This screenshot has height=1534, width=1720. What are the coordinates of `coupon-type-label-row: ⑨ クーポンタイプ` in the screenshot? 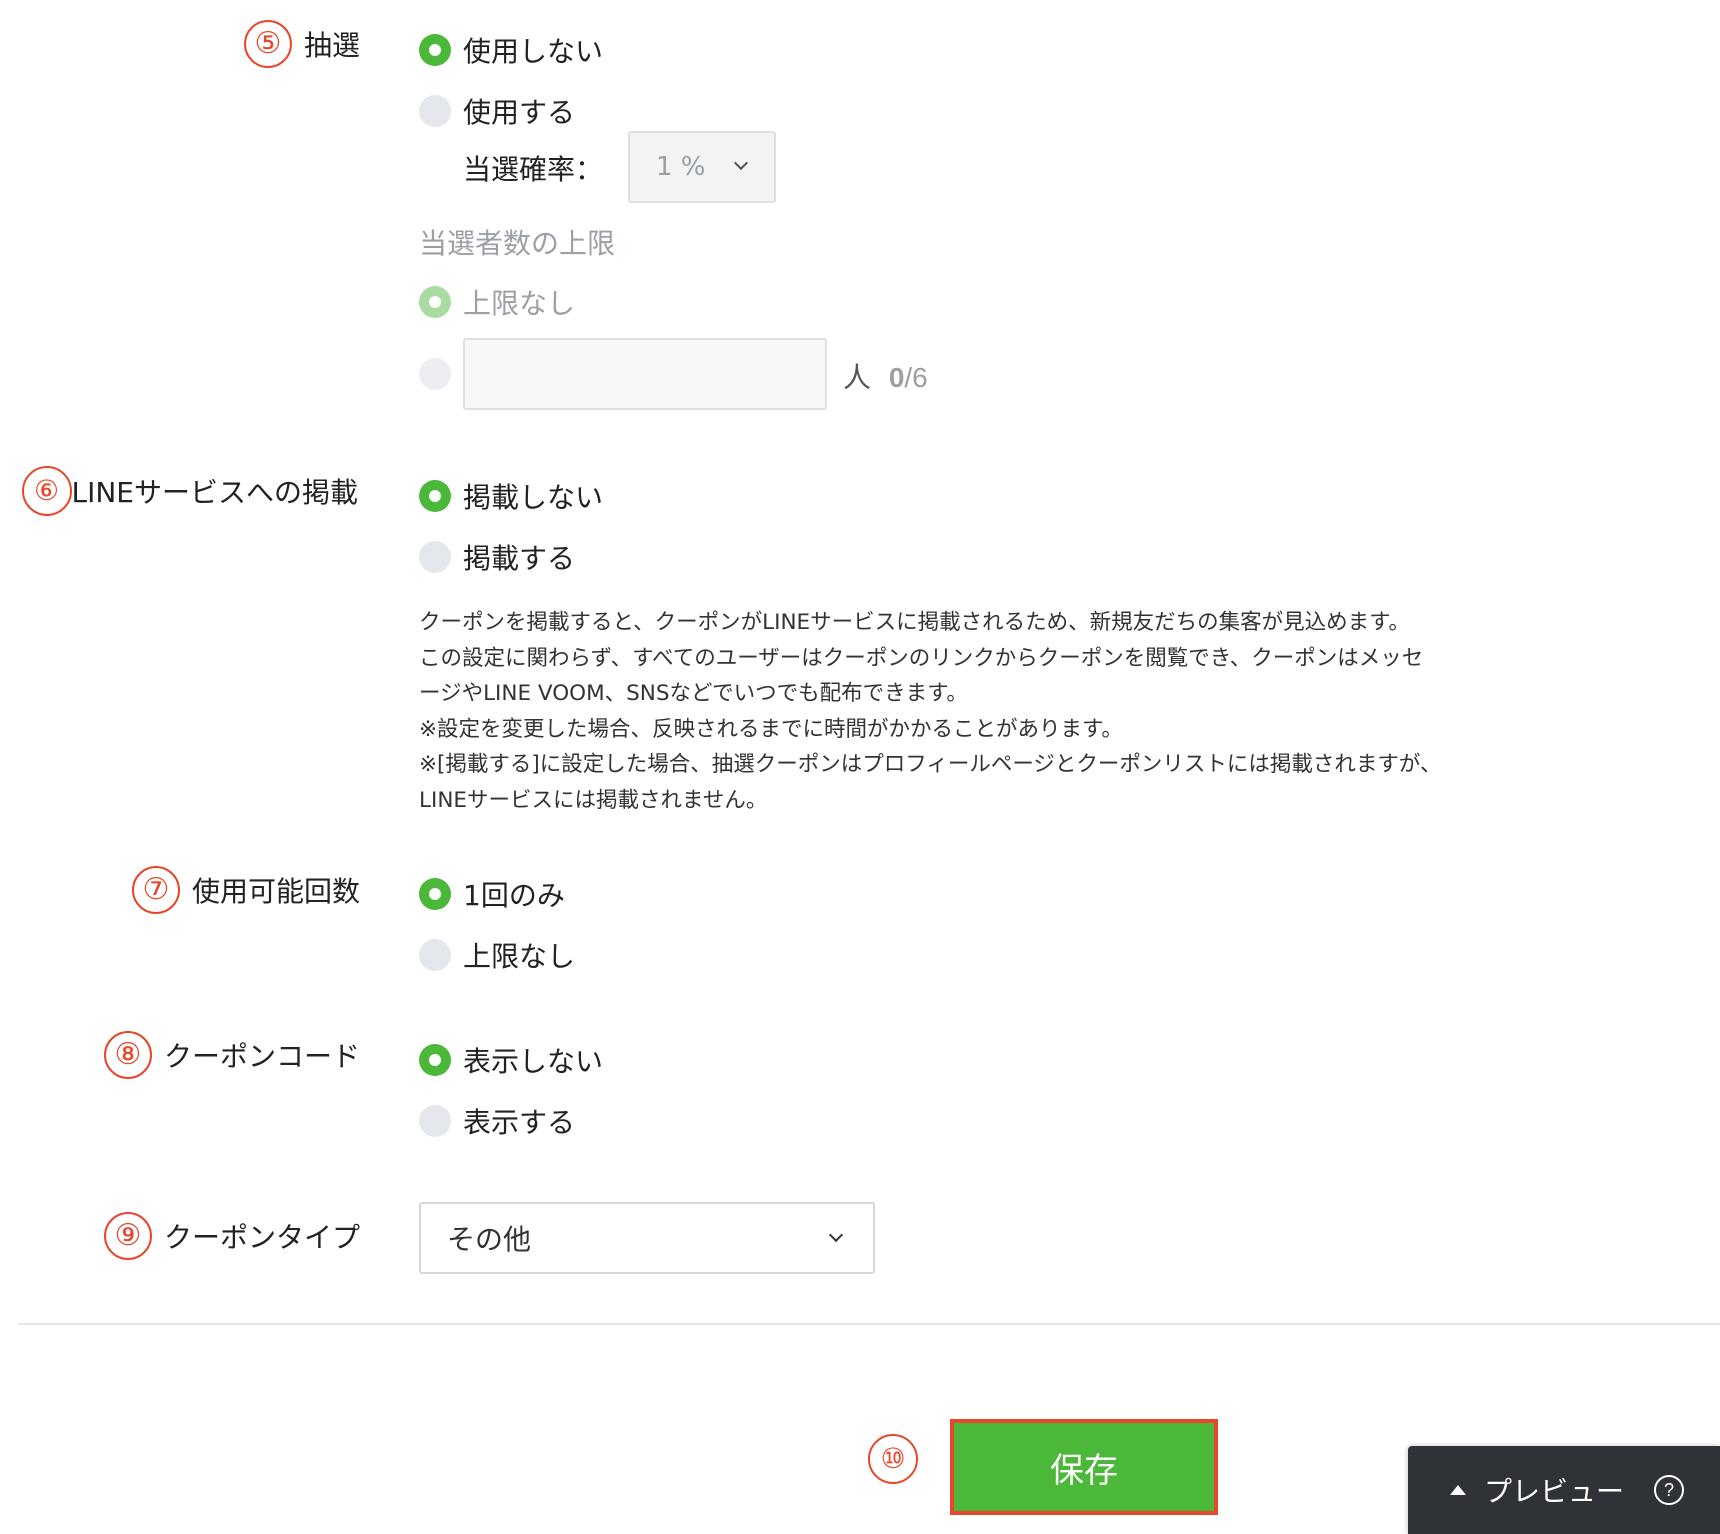 It's located at (231, 1236).